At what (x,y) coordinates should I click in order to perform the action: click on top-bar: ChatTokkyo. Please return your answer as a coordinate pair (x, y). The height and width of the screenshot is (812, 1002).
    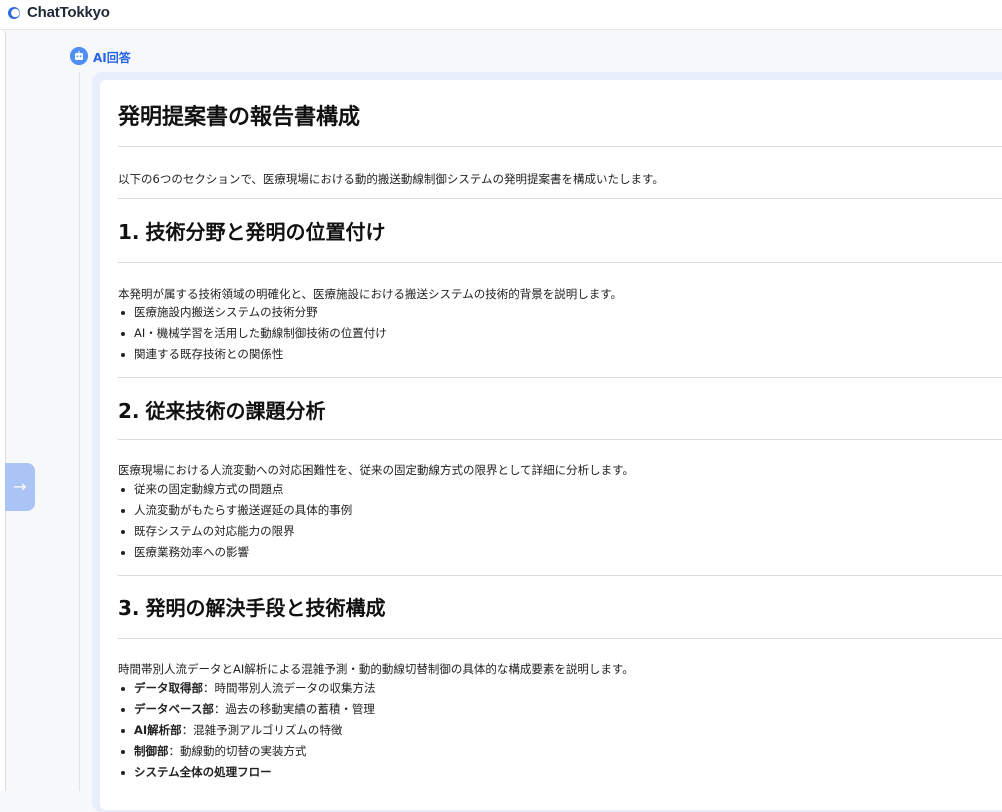
    Looking at the image, I should click on (501, 15).